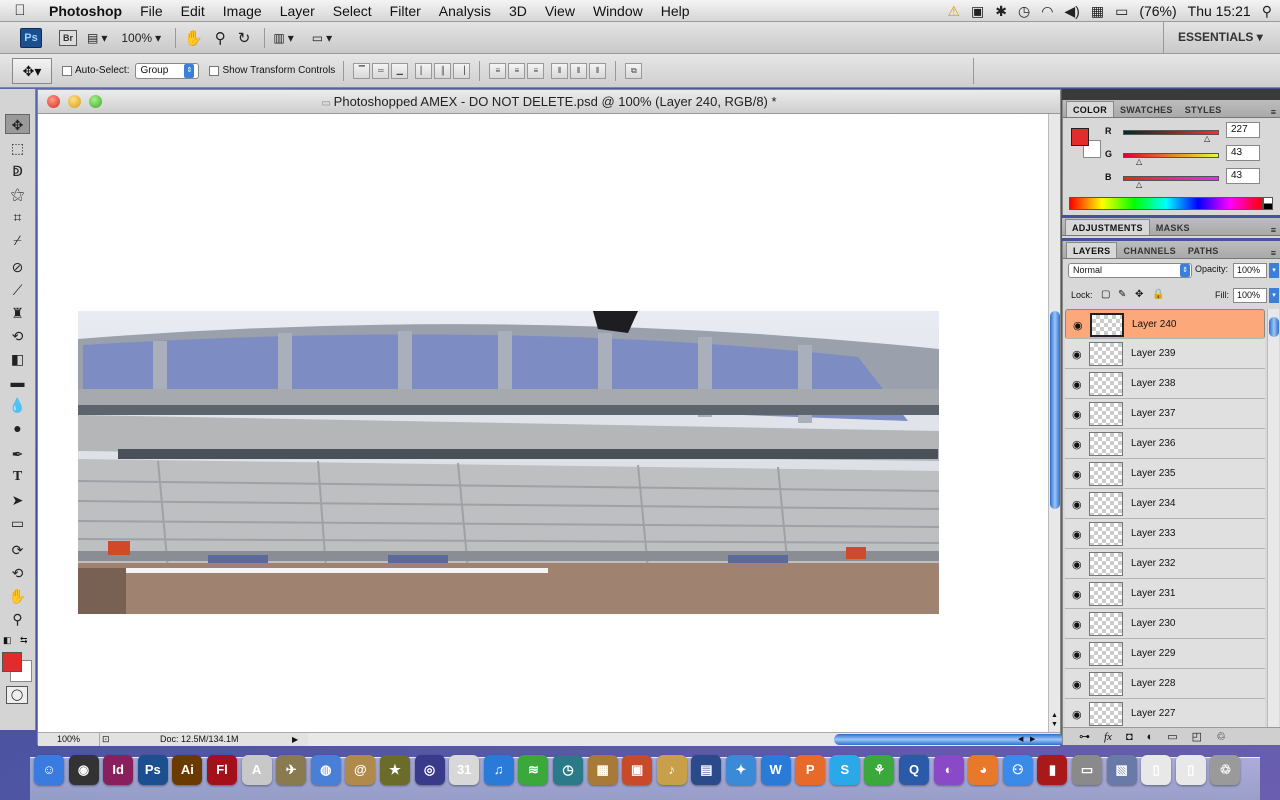 This screenshot has height=800, width=1280. I want to click on layer-row: ◉ Layer 237, so click(1165, 414).